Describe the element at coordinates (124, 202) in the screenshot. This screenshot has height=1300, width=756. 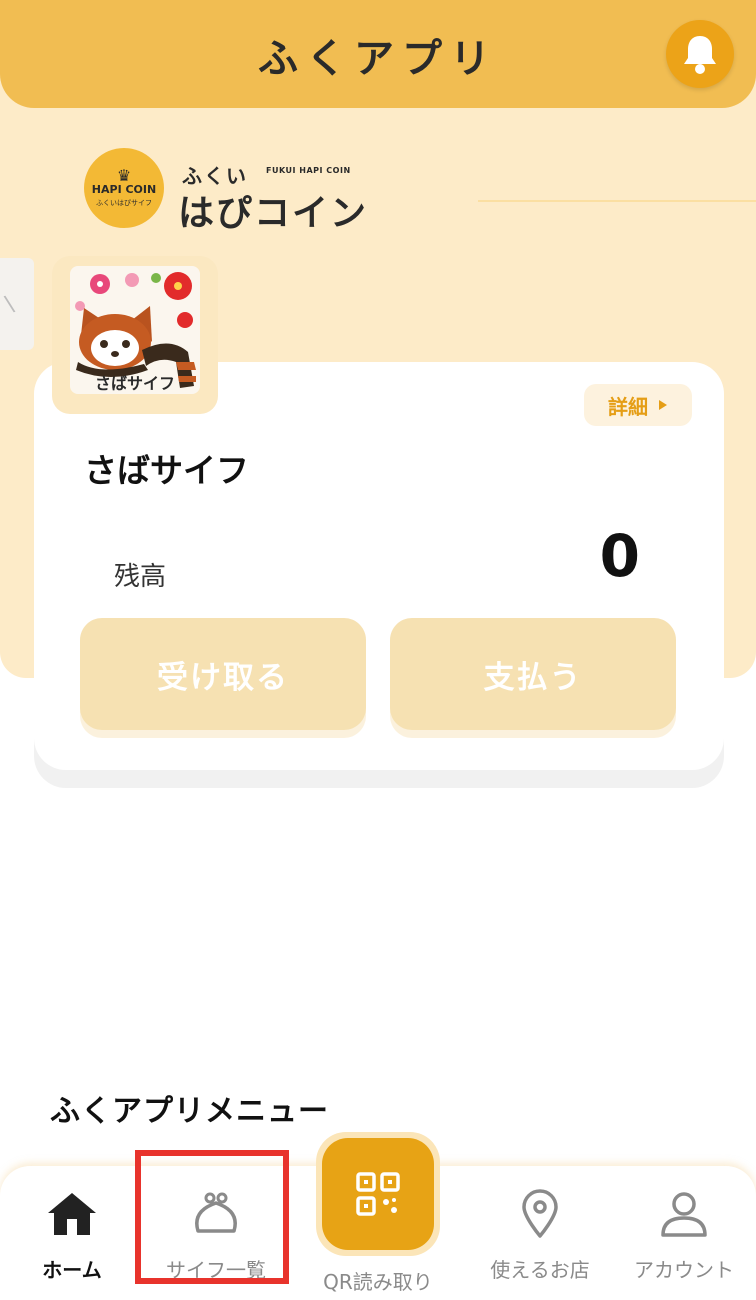
I see `coin-badge-sub: ふくいはぴサイフ` at that location.